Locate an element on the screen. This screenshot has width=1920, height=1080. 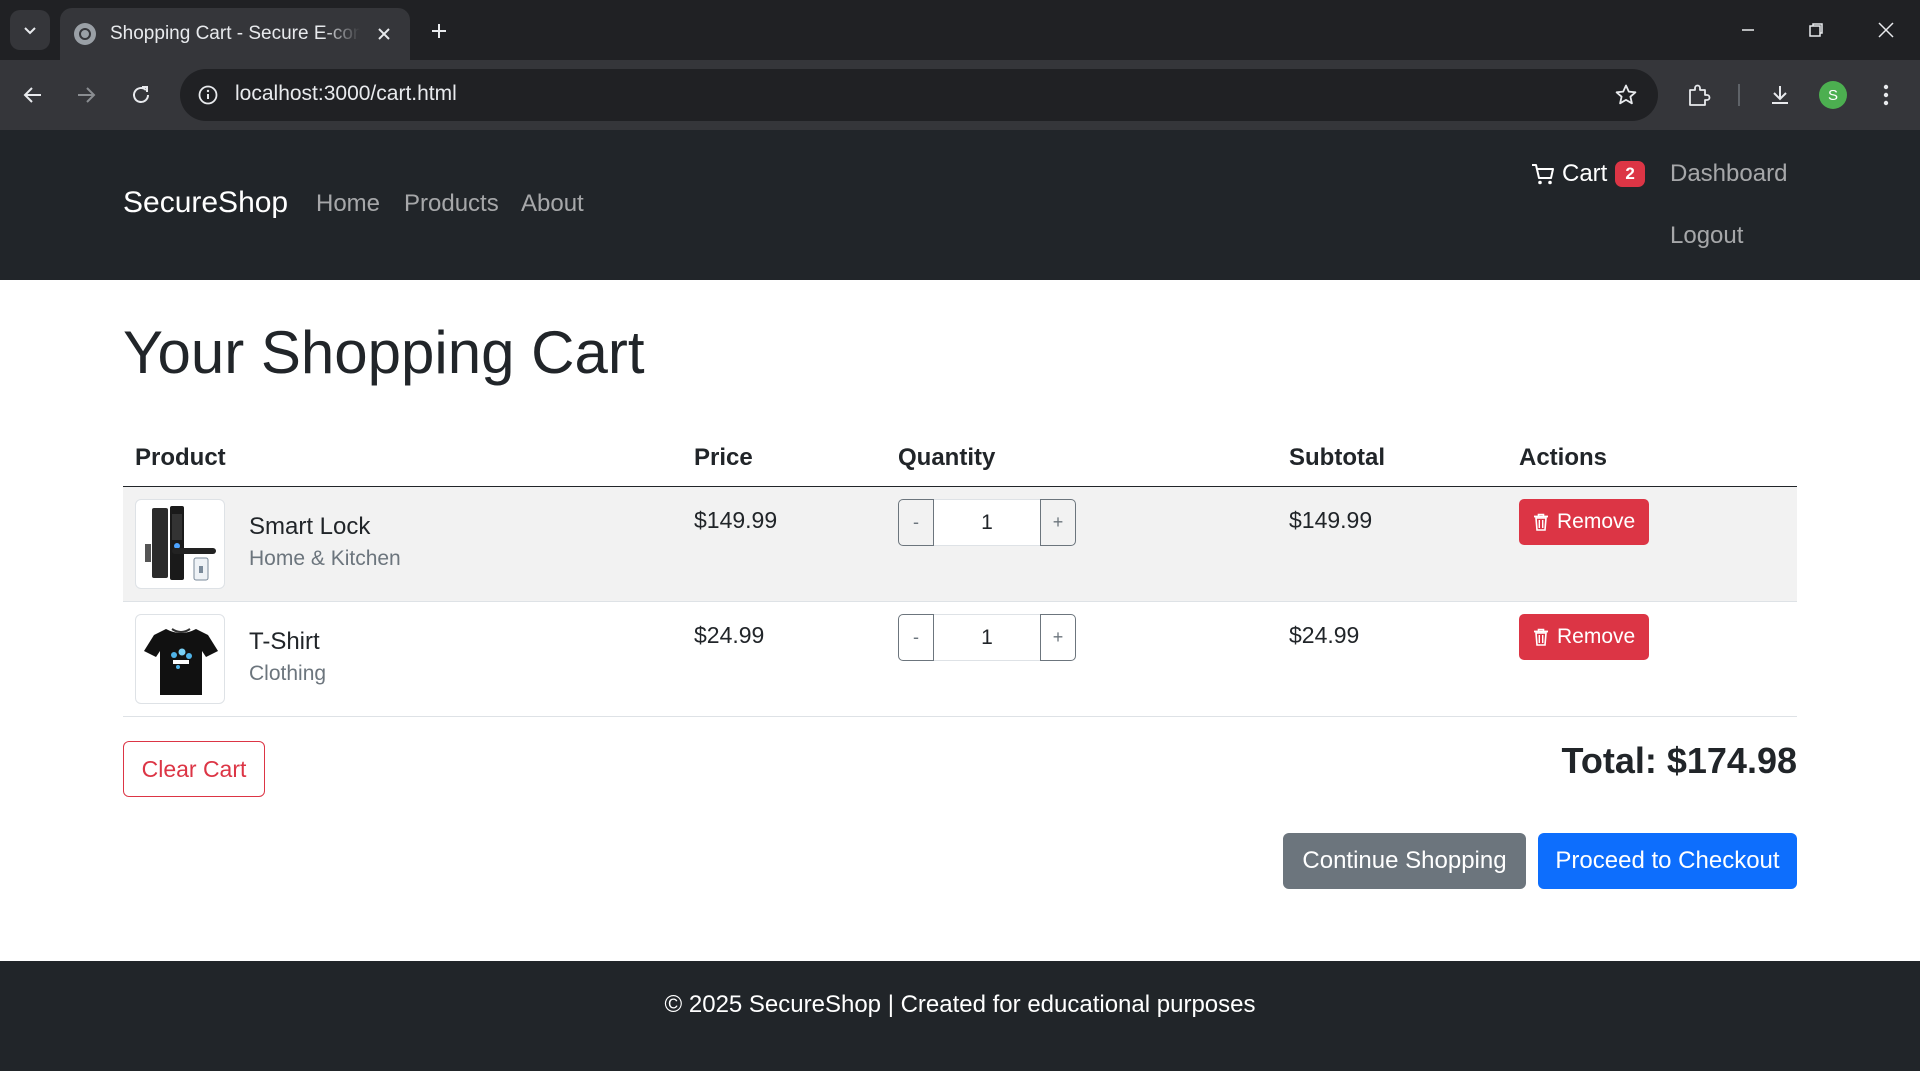
page-title: Your Shopping Cart is located at coordinates (384, 352).